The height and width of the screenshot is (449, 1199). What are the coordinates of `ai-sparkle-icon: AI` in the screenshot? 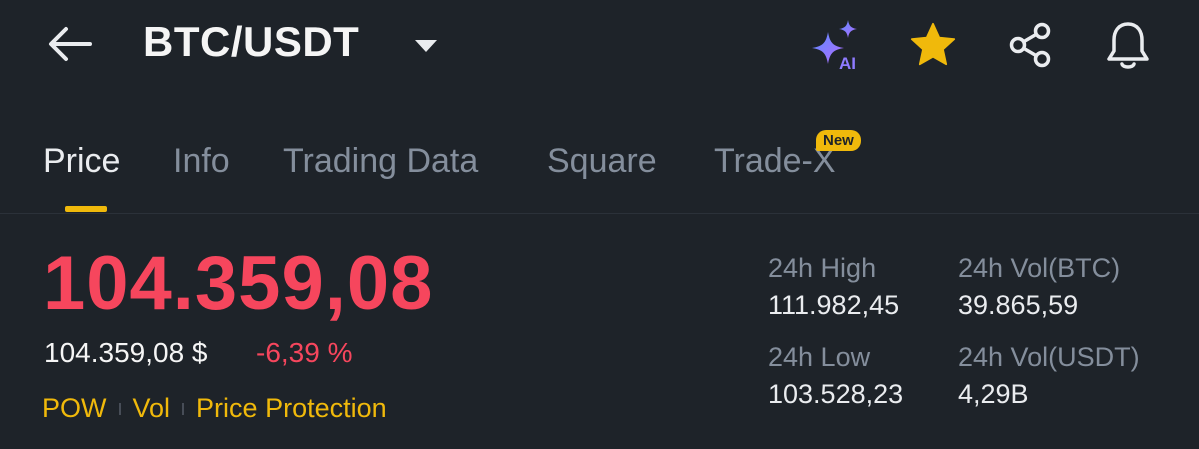 It's located at (834, 46).